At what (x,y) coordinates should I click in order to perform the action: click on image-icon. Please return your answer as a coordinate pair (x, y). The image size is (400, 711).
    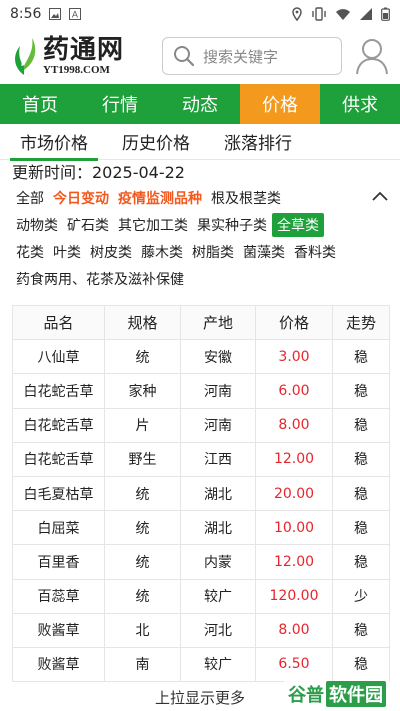
    Looking at the image, I should click on (55, 14).